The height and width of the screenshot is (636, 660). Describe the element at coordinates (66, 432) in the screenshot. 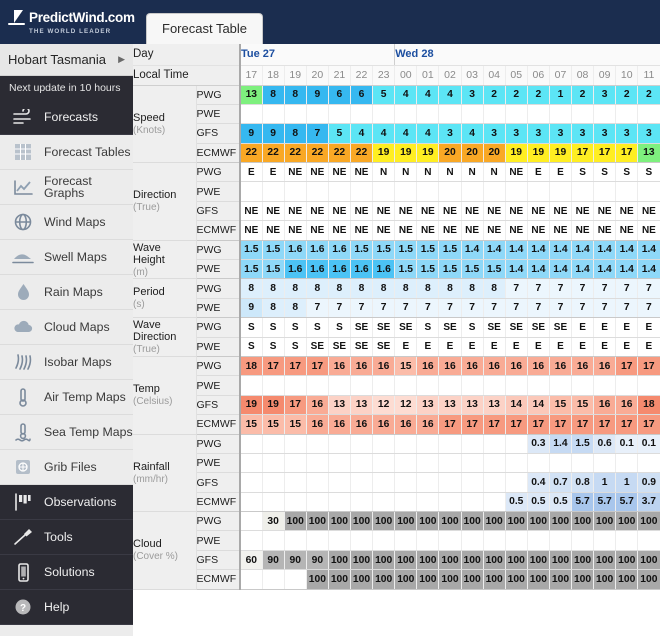

I see `sidebar-item-sea-temp-maps: Sea Temp Maps` at that location.